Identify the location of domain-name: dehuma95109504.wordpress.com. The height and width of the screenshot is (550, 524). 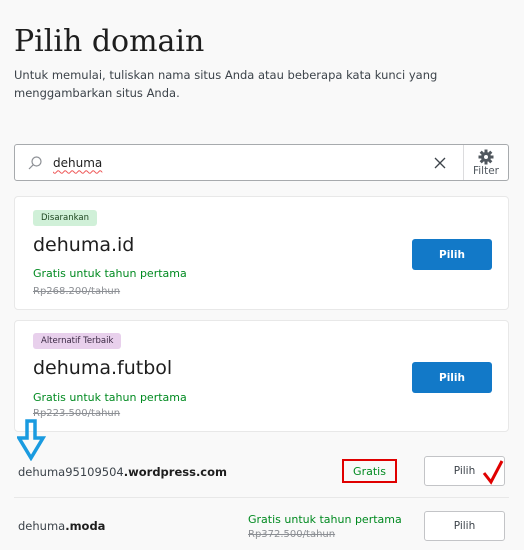
(123, 472).